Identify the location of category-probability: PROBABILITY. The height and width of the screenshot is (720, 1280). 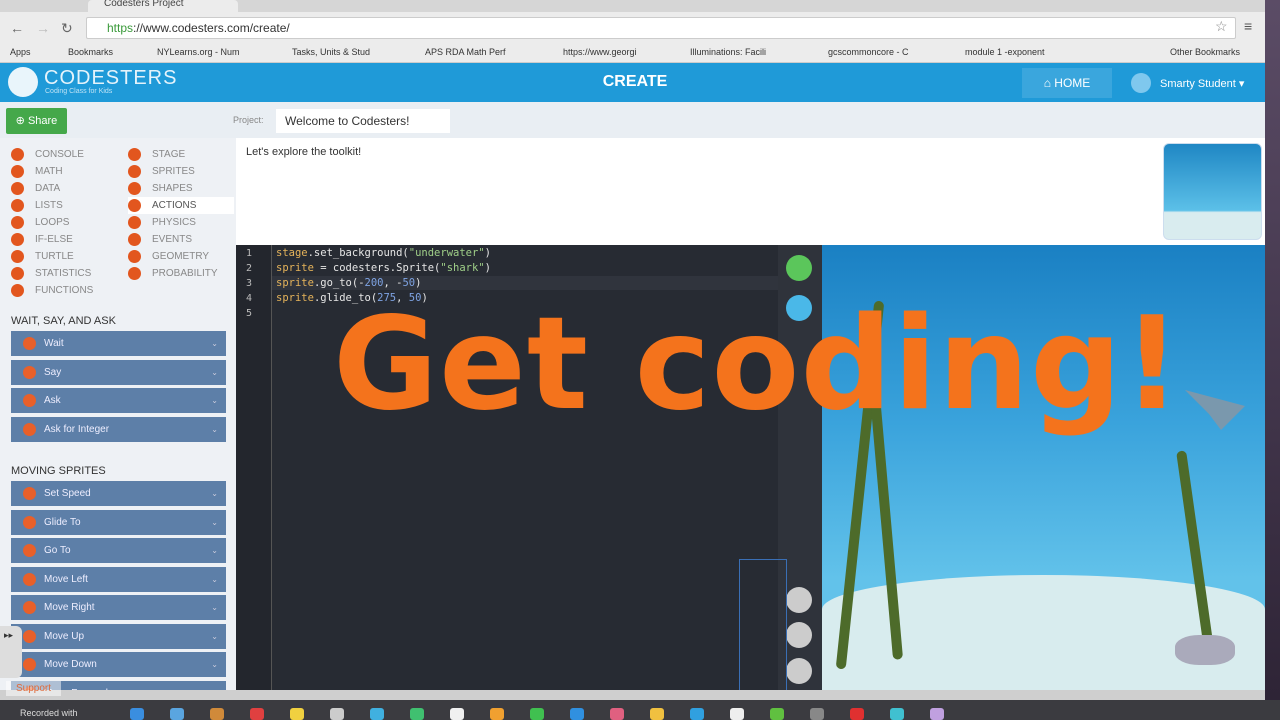
(173, 273).